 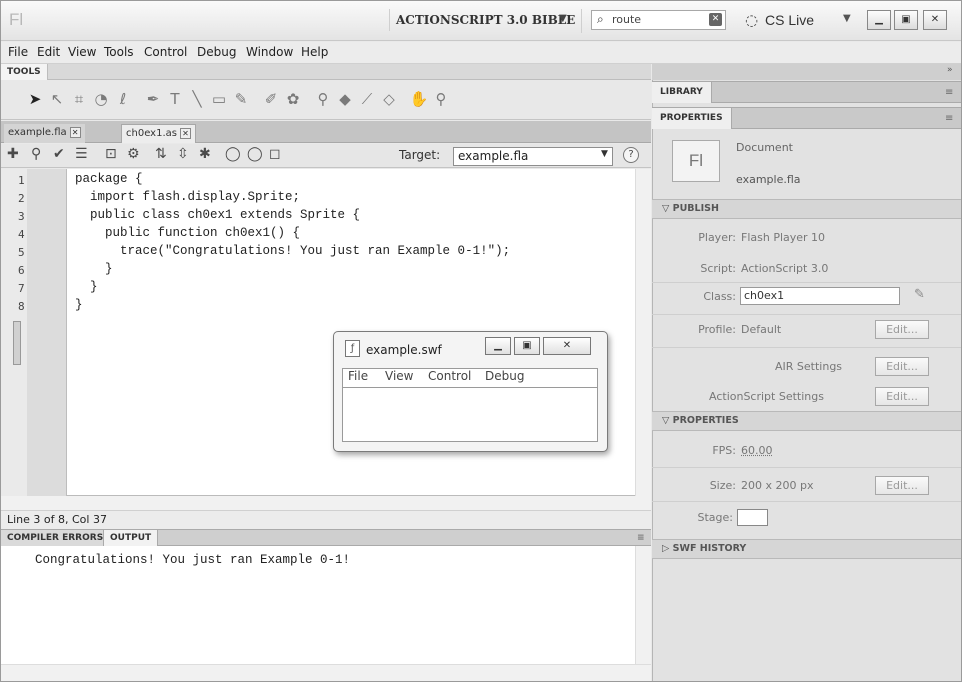 I want to click on size-label: Size:, so click(x=722, y=485).